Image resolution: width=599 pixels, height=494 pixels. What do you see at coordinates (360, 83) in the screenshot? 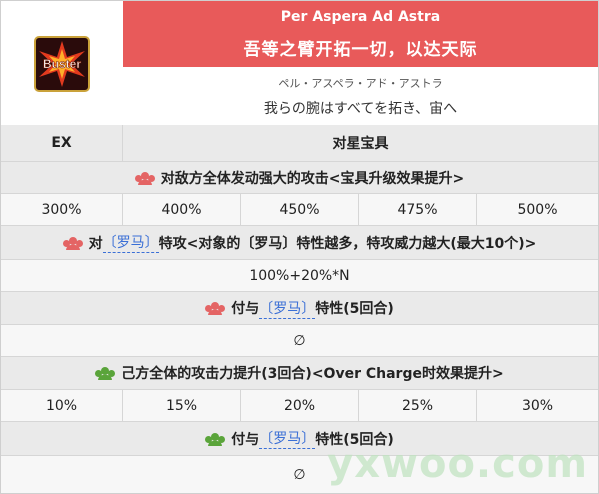
I see `np-ruby-reading: ペル・アスペラ・アド・アストラ` at bounding box center [360, 83].